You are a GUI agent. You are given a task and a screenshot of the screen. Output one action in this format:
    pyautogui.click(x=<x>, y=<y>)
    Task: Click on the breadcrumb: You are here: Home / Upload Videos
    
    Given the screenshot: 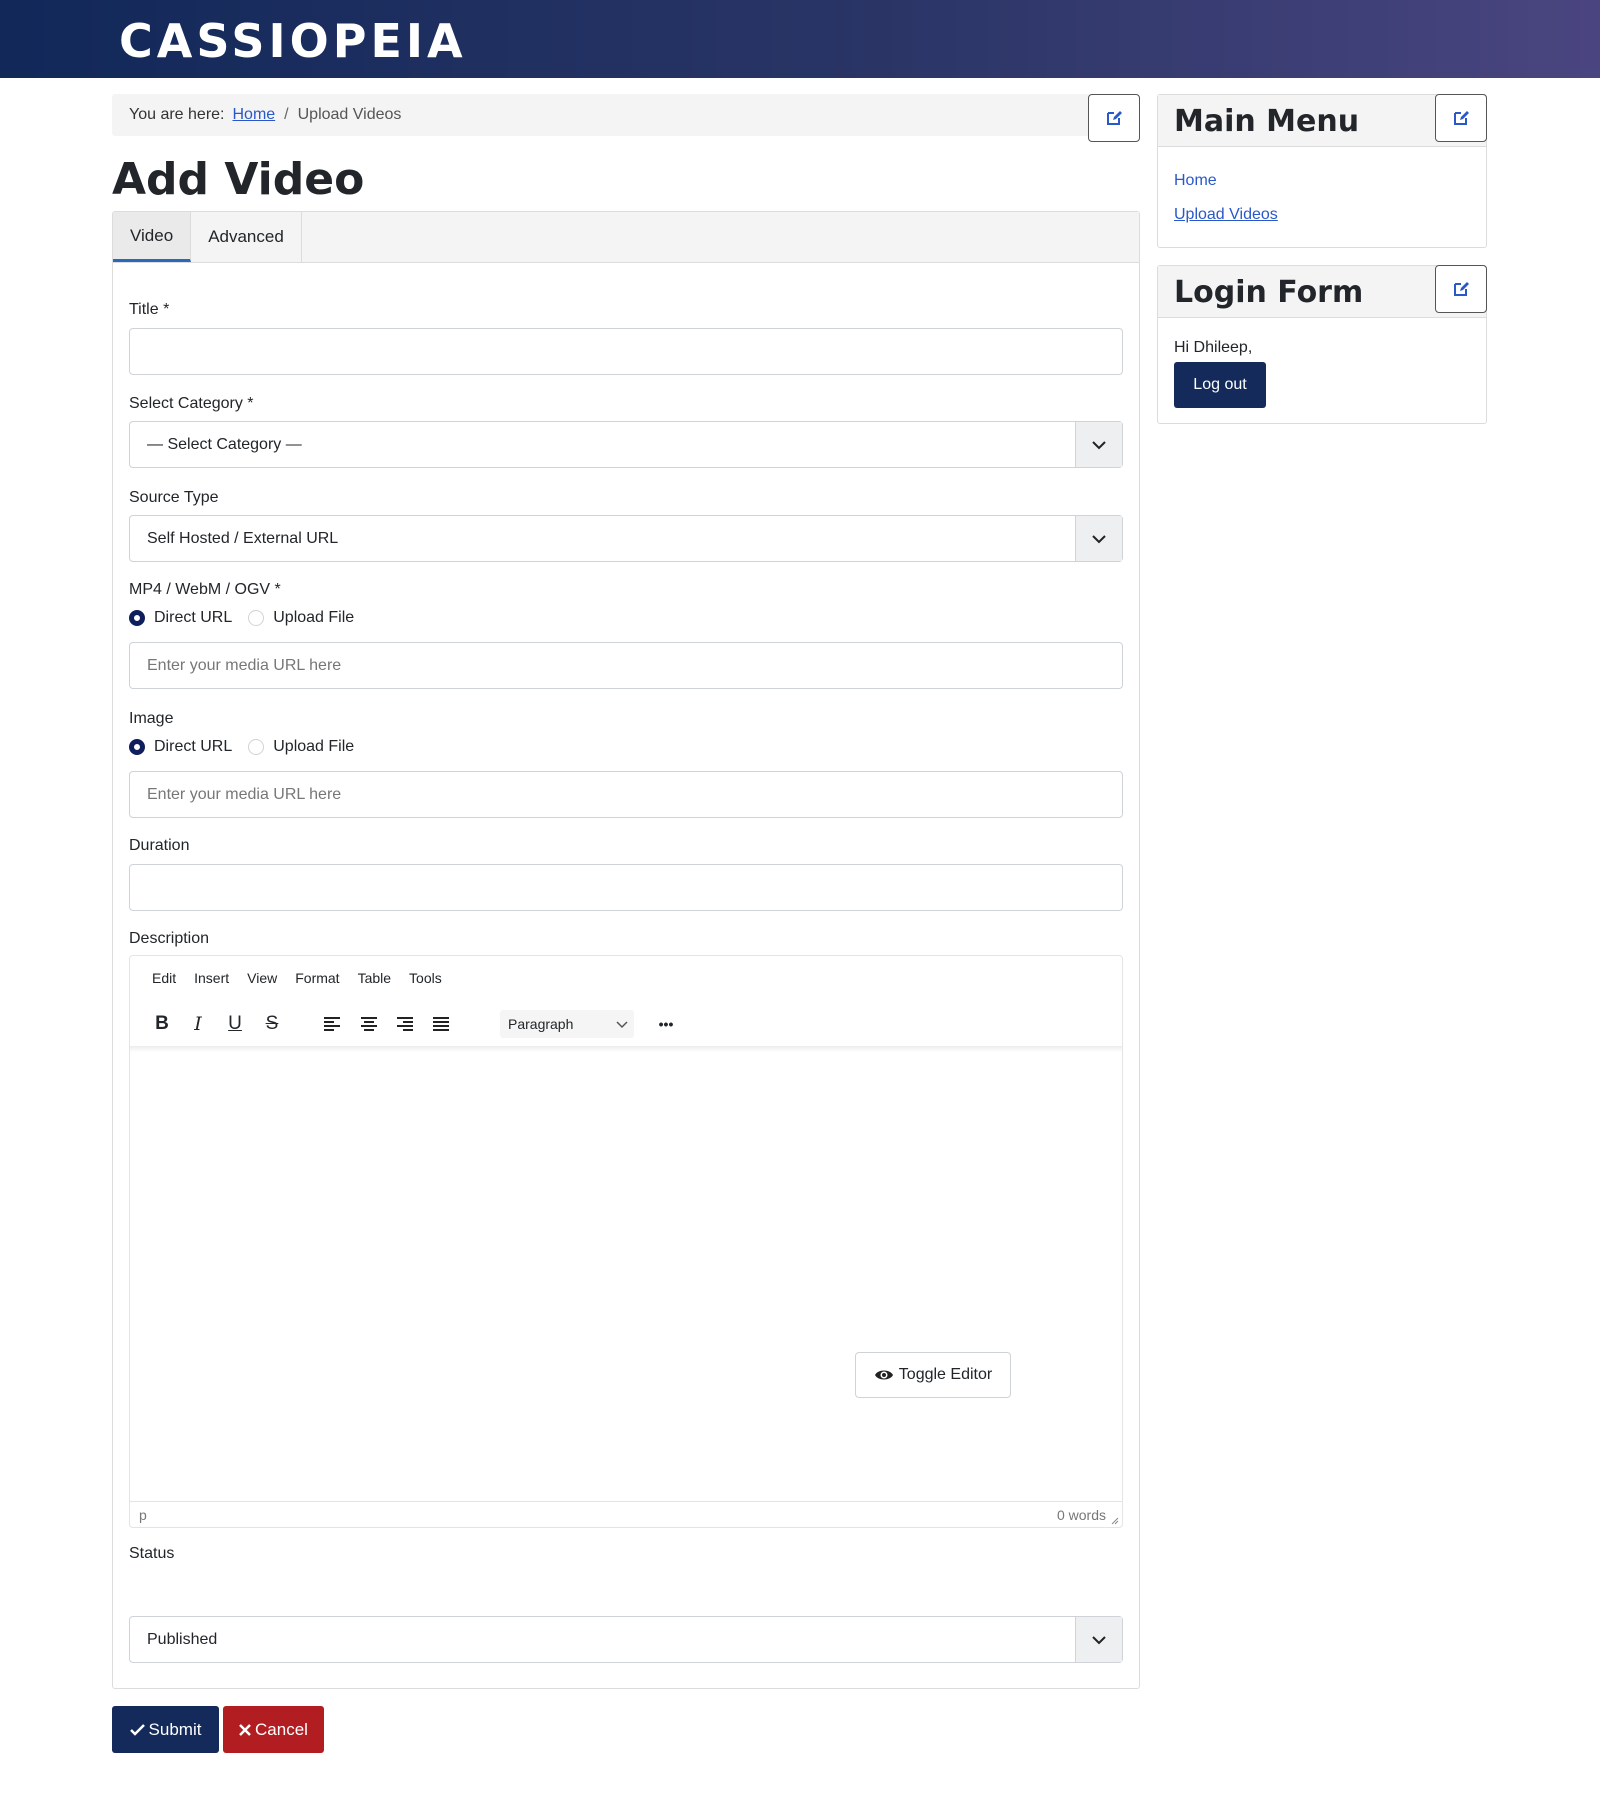 What is the action you would take?
    pyautogui.click(x=626, y=115)
    